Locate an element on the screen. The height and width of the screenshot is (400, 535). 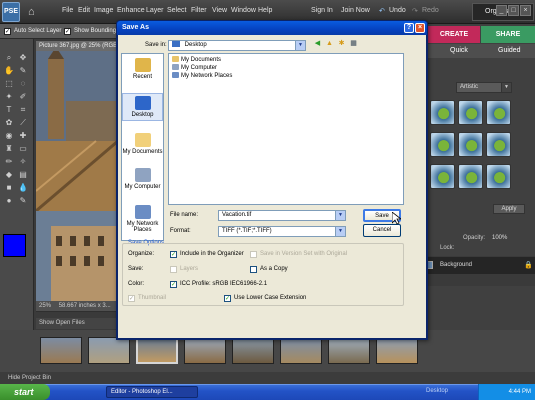
sign-in-link: Sign In is located at coordinates (322, 10).